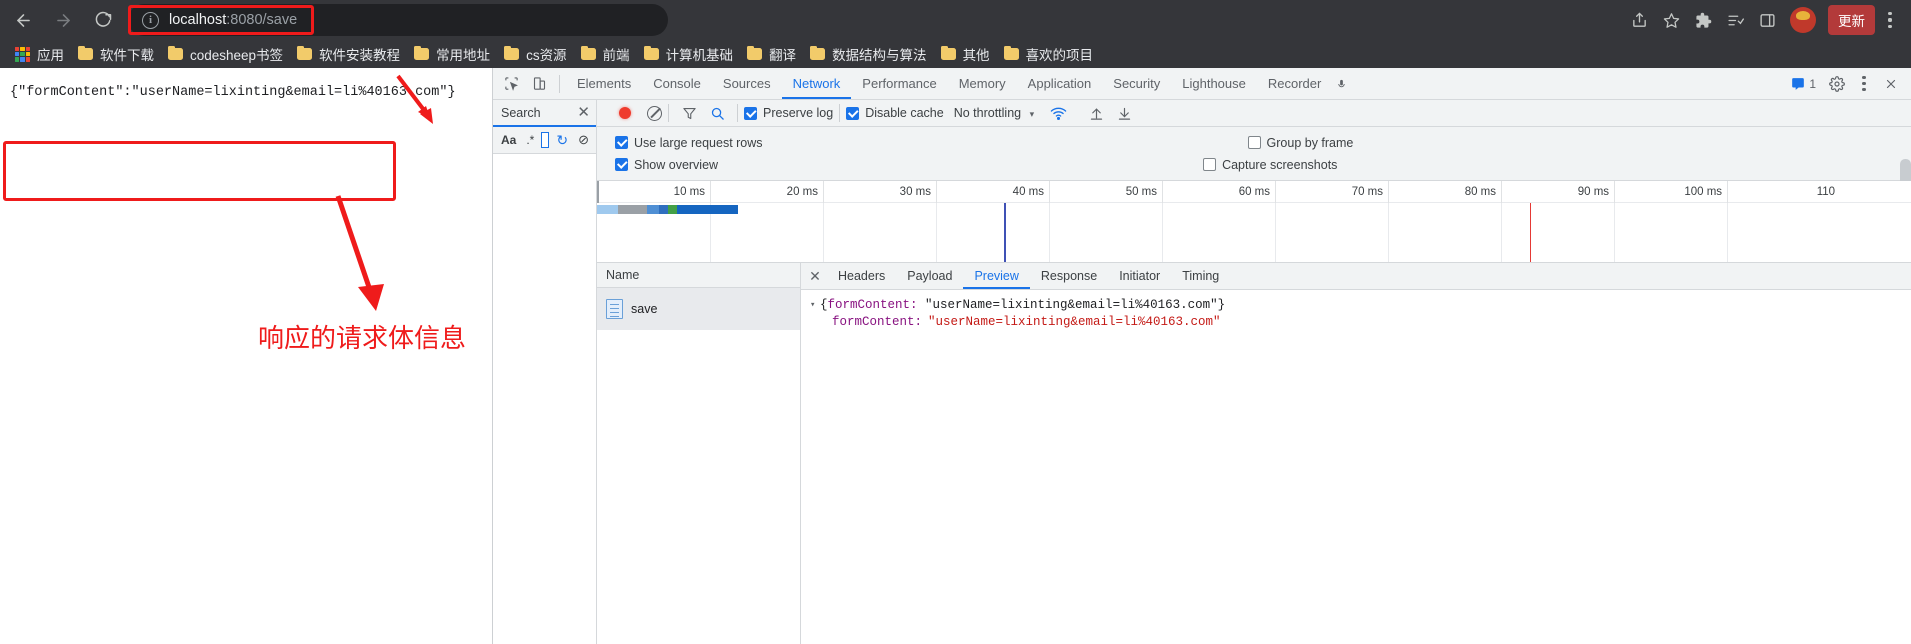 The height and width of the screenshot is (644, 1911). I want to click on search-pane-header: Search ✕, so click(544, 113).